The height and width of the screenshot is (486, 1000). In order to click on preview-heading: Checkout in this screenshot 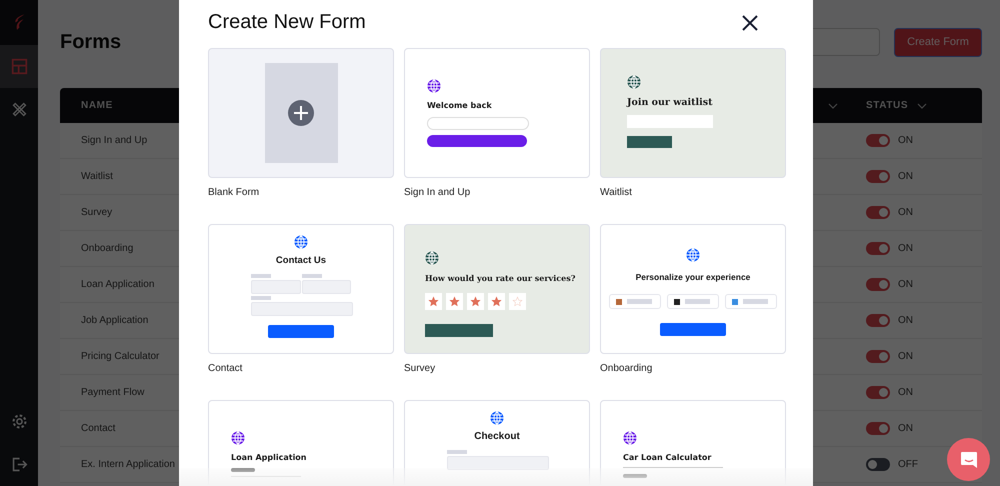, I will do `click(497, 436)`.